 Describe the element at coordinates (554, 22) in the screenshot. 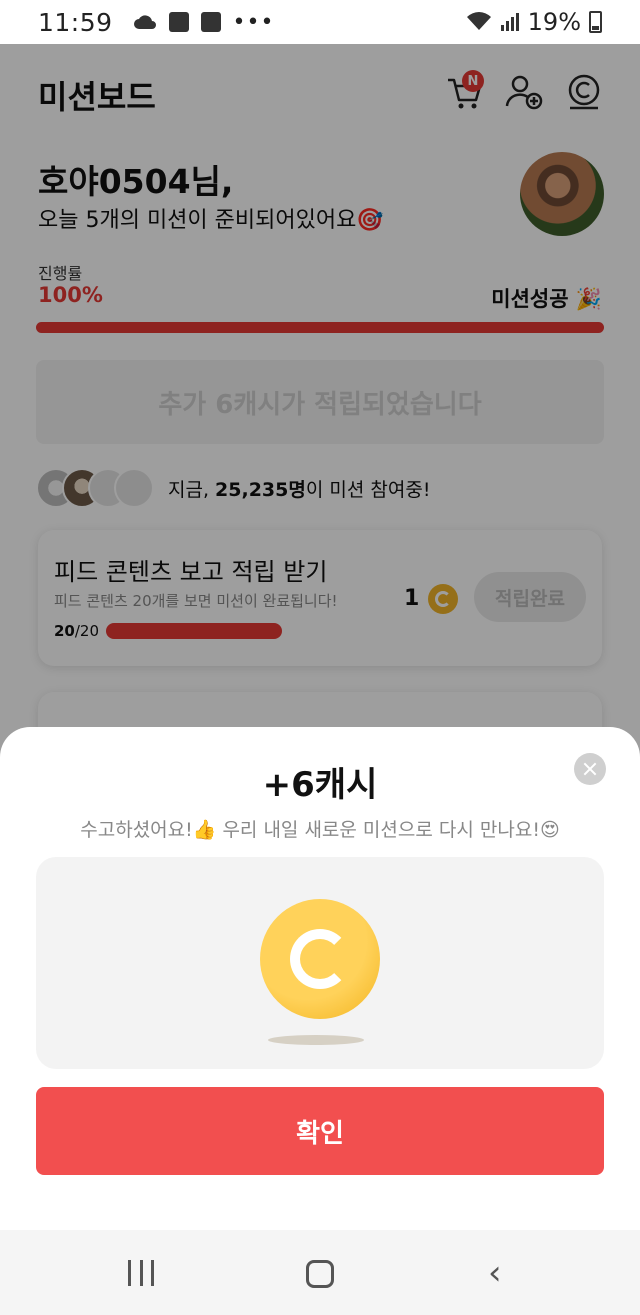

I see `battery-percent: 19%` at that location.